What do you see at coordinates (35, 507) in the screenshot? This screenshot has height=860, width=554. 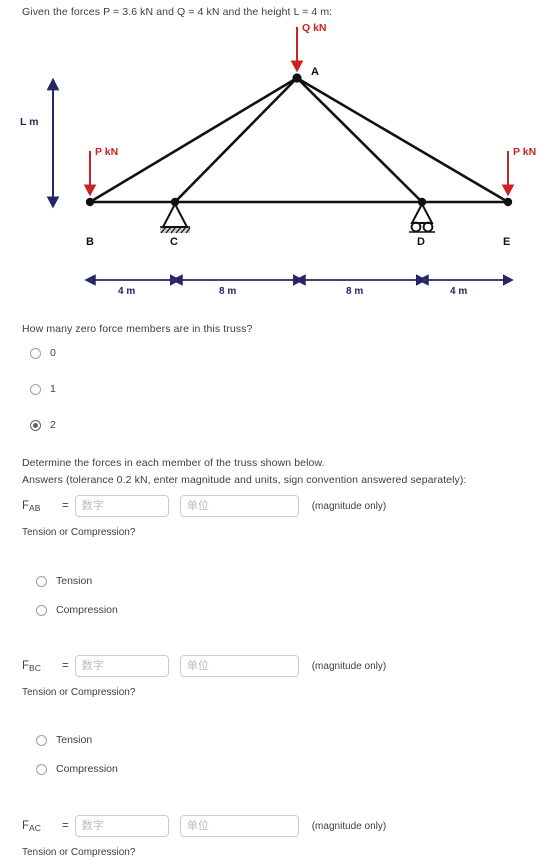 I see `force-subscript-fab: AB` at bounding box center [35, 507].